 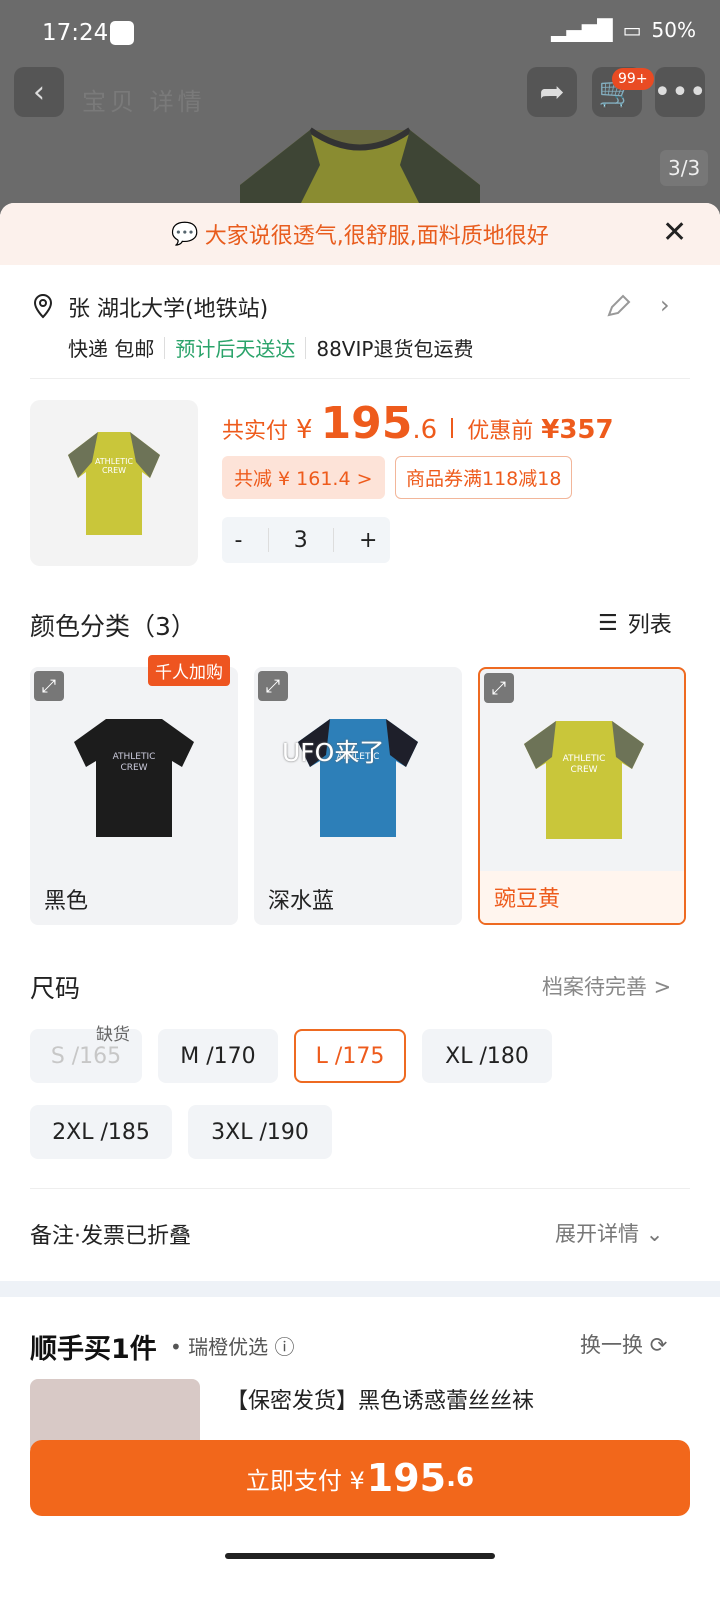 I want to click on image-pager: 3/3, so click(x=684, y=168).